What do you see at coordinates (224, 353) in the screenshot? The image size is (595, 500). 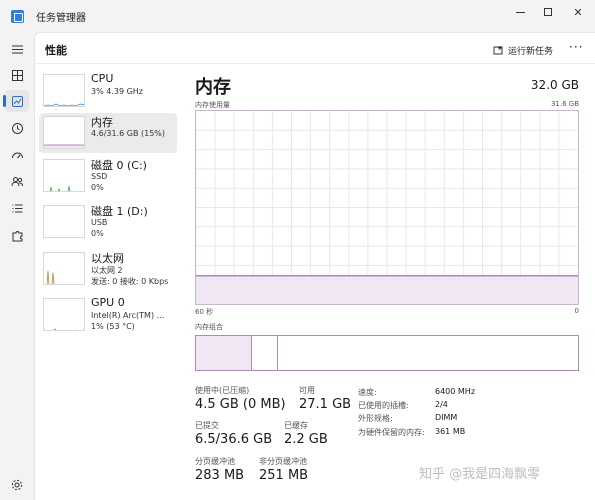 I see `composition-in-use` at bounding box center [224, 353].